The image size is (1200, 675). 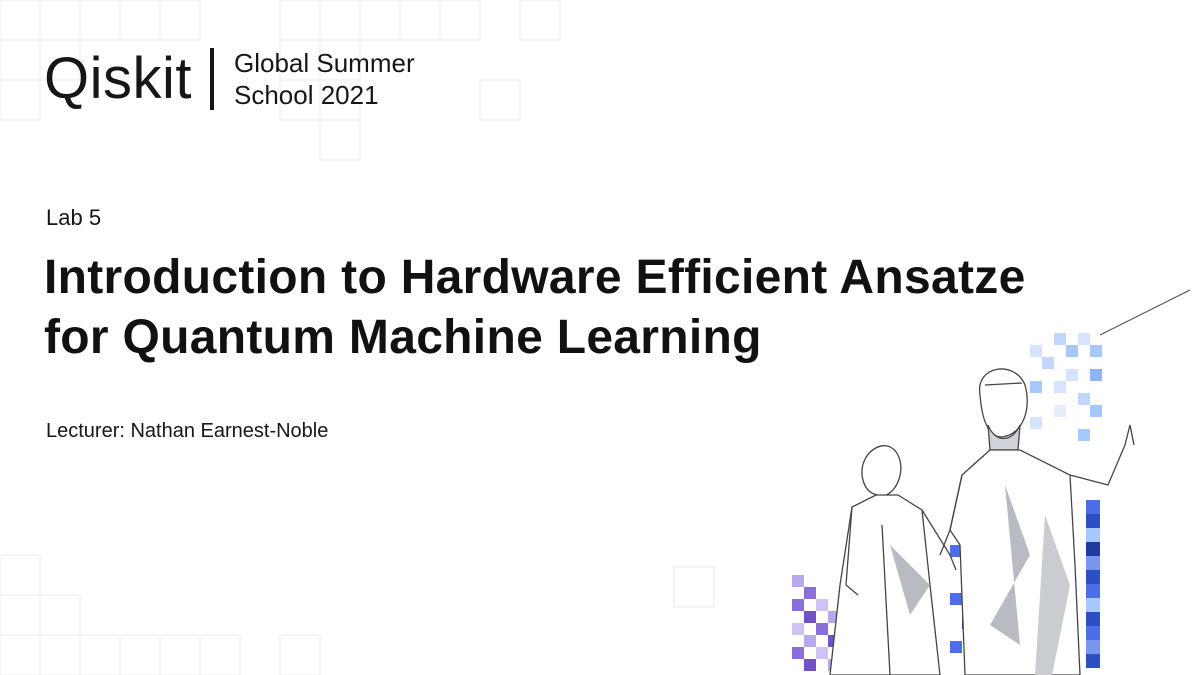 What do you see at coordinates (1037, 521) in the screenshot?
I see `man-figure` at bounding box center [1037, 521].